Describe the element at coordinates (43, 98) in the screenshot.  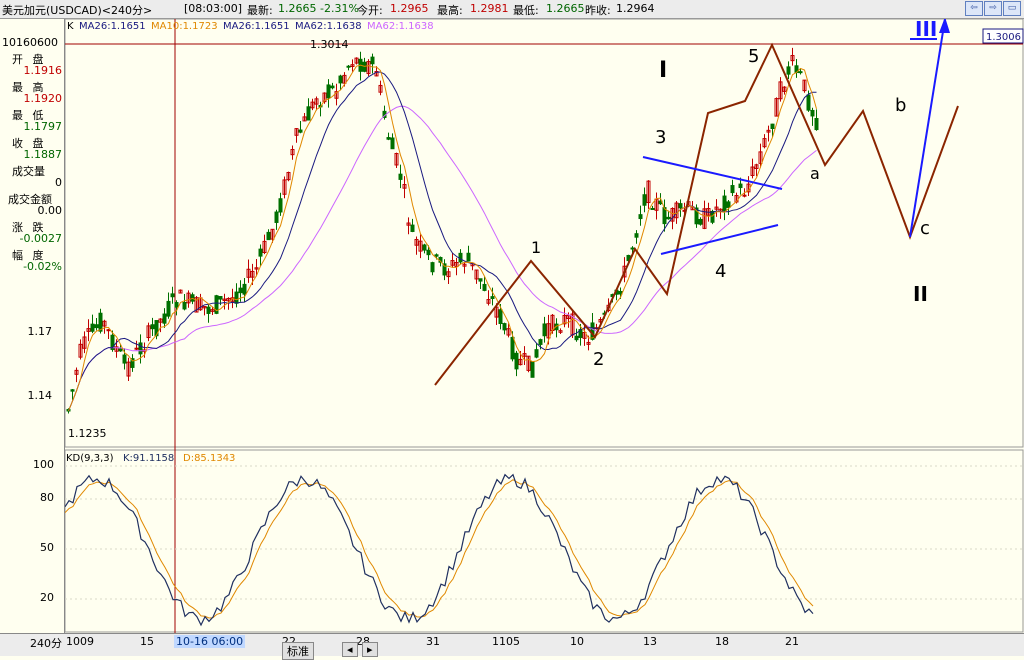
I see `high-value: 1.1920` at that location.